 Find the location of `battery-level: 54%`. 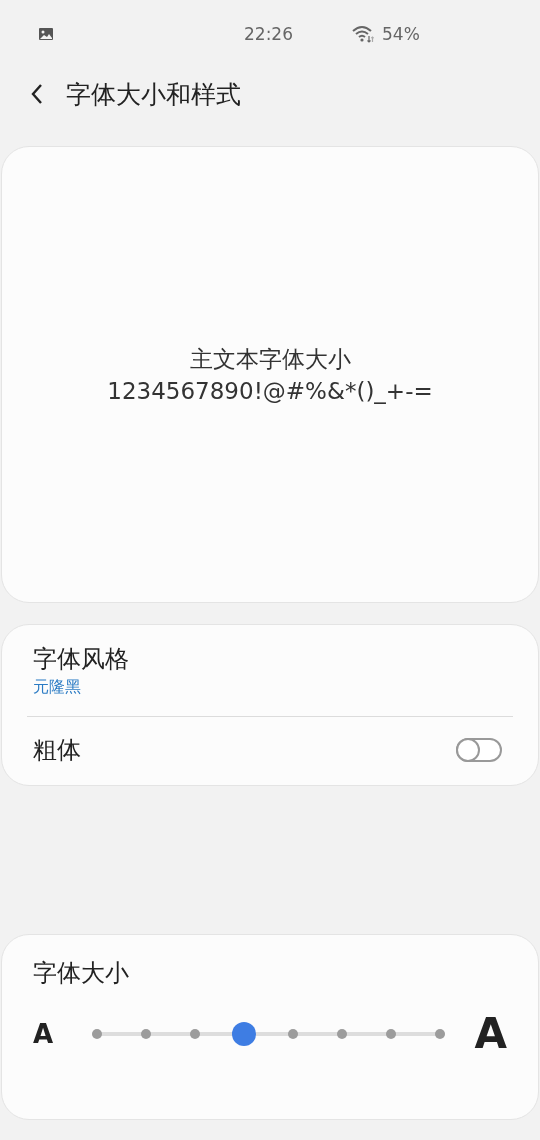

battery-level: 54% is located at coordinates (401, 34).